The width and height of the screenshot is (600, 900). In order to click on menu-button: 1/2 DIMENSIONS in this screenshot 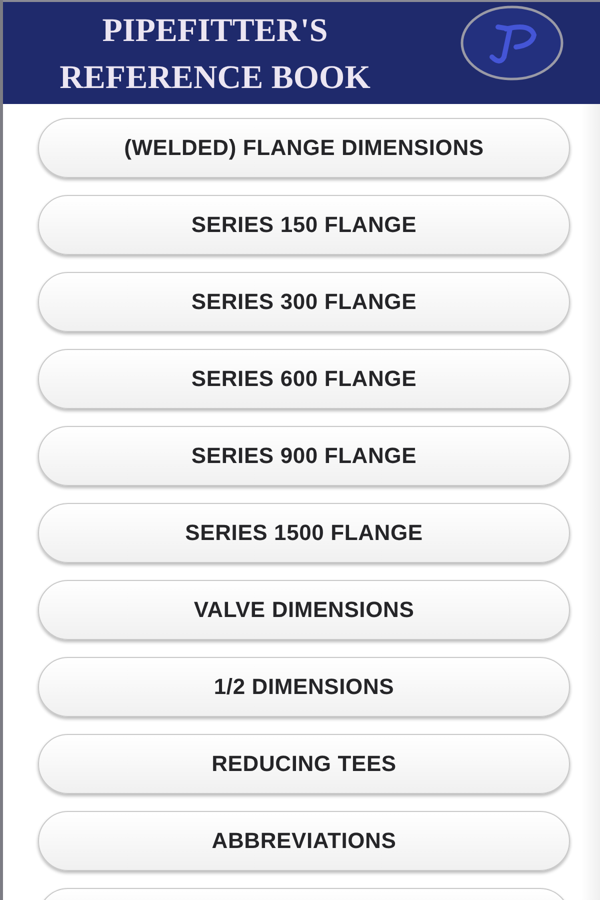, I will do `click(304, 687)`.